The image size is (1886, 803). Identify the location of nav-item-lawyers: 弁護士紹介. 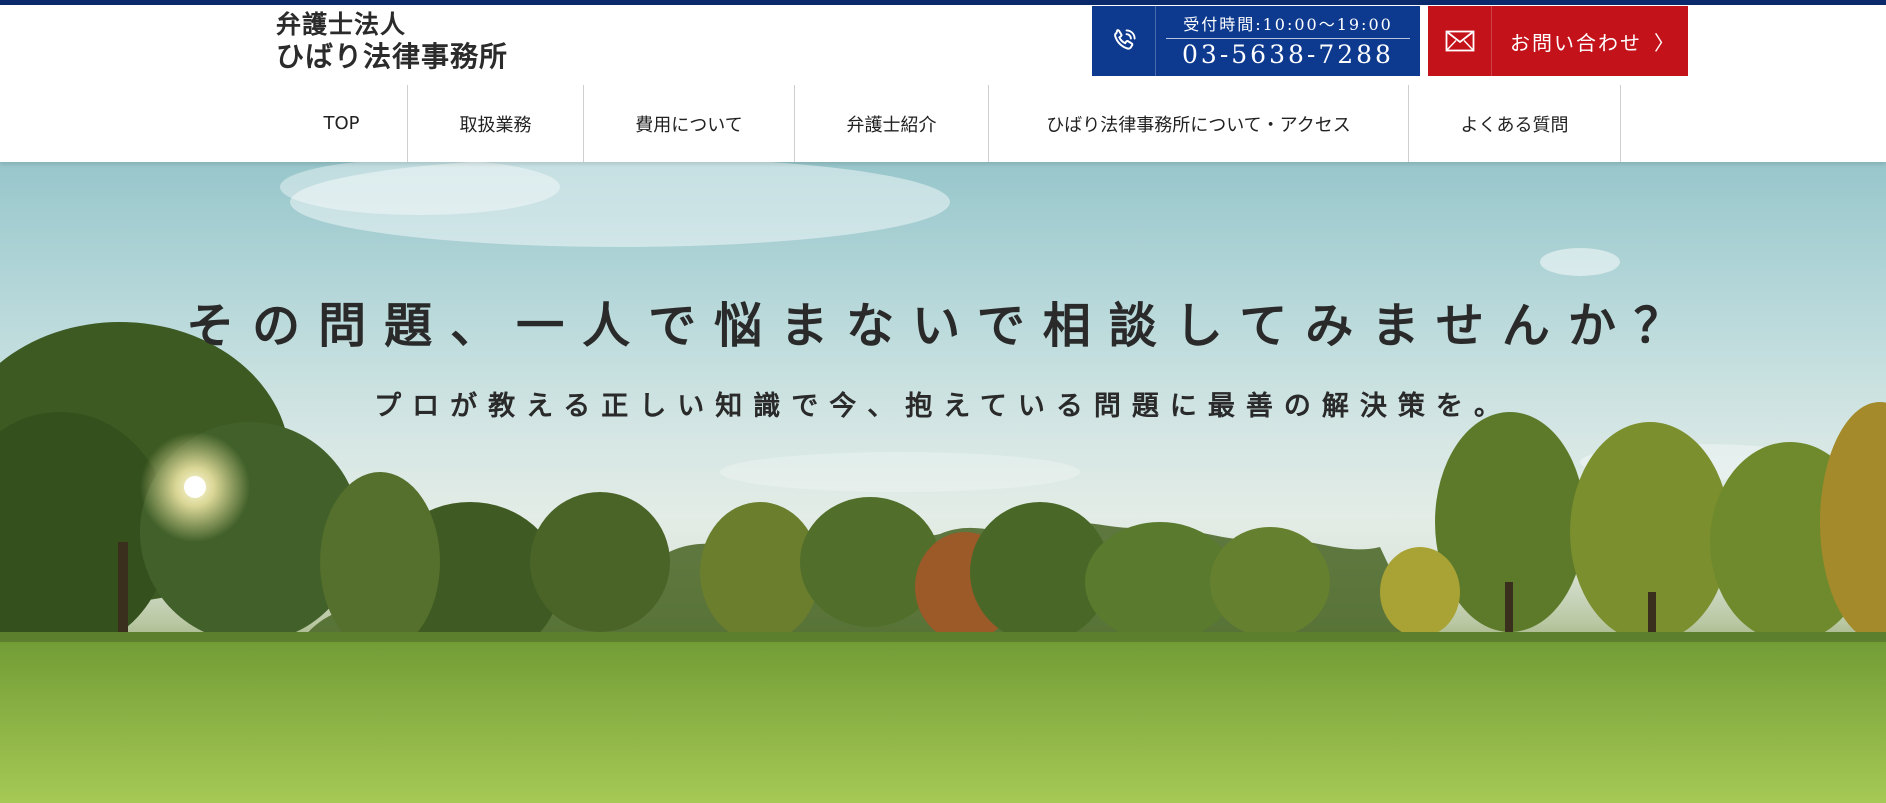
(892, 123).